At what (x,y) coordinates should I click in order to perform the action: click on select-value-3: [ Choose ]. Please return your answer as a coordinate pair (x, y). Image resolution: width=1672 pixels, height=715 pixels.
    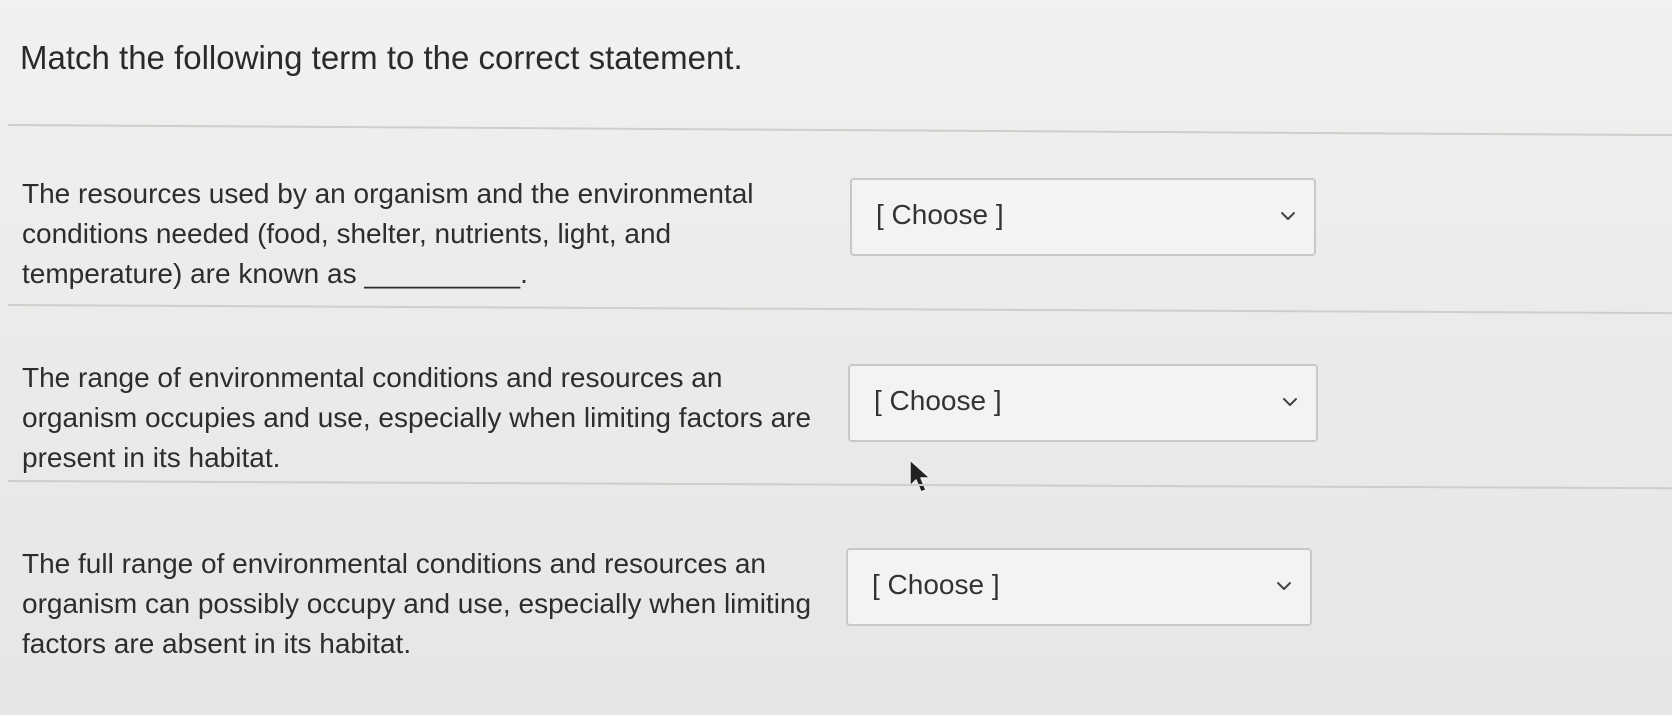
    Looking at the image, I should click on (936, 584).